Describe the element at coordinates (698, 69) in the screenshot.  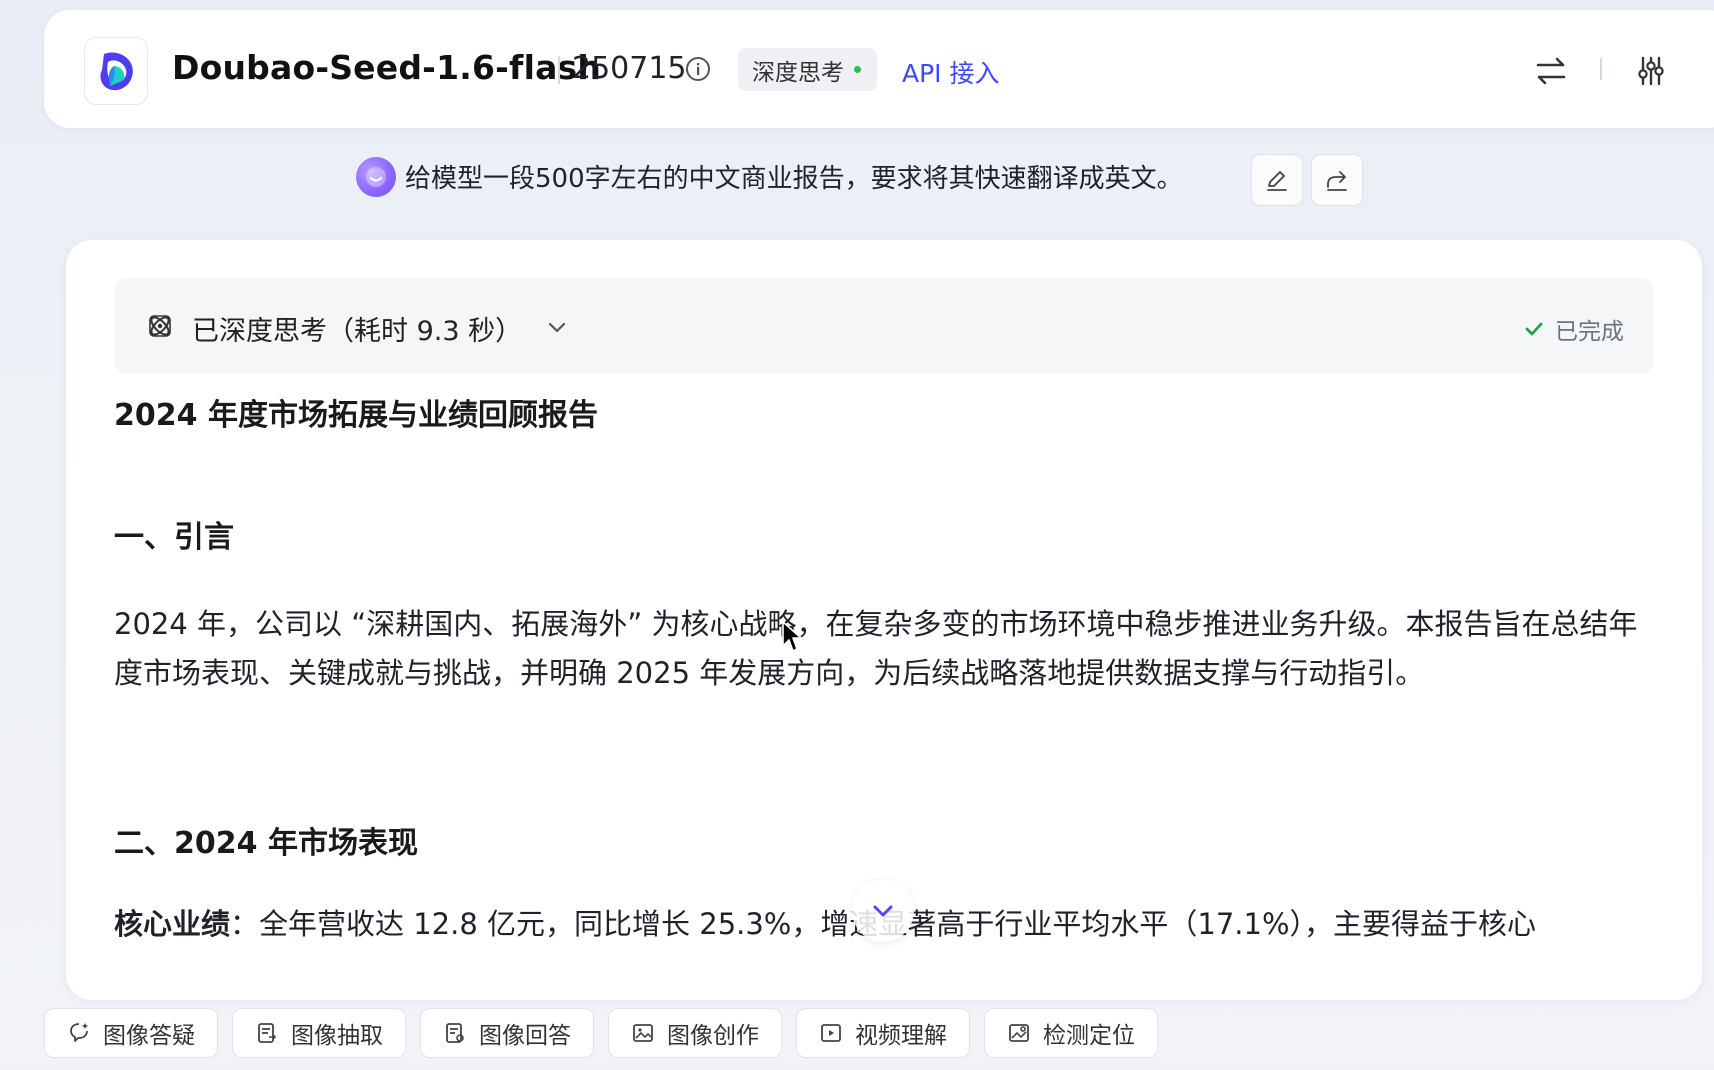
I see `info-icon` at that location.